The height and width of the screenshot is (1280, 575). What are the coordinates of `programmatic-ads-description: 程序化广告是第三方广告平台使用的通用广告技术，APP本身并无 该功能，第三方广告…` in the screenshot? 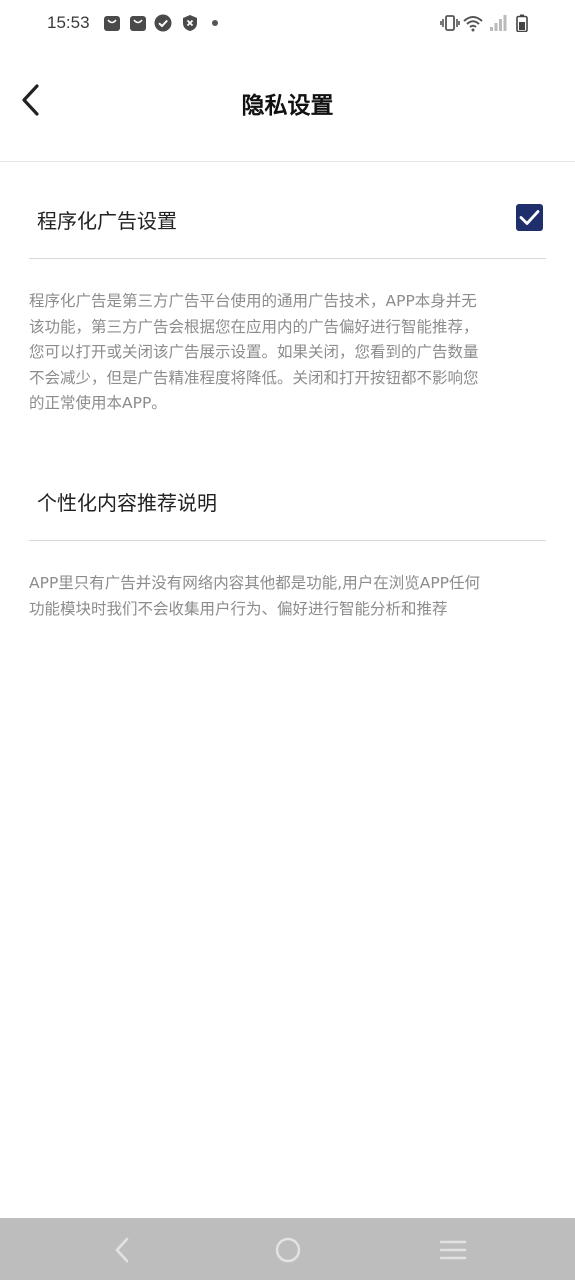 It's located at (287, 353).